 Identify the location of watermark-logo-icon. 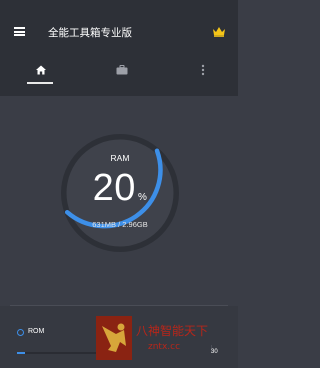
(114, 338).